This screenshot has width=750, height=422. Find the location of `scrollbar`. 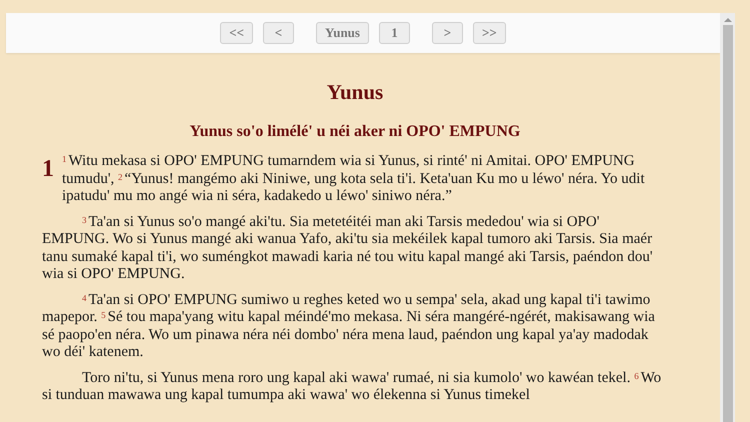

scrollbar is located at coordinates (727, 217).